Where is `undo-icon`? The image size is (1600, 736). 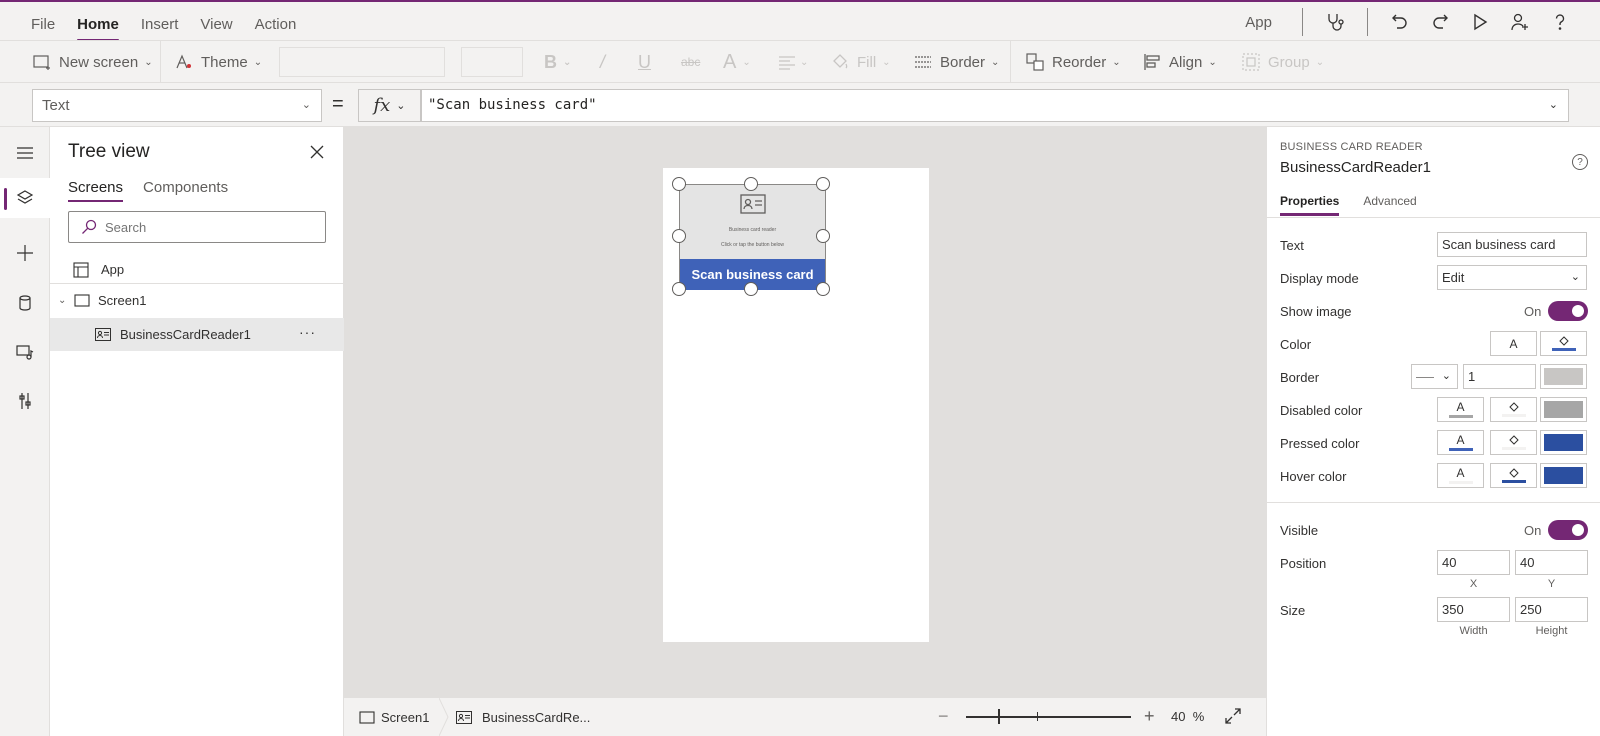
undo-icon is located at coordinates (1400, 22).